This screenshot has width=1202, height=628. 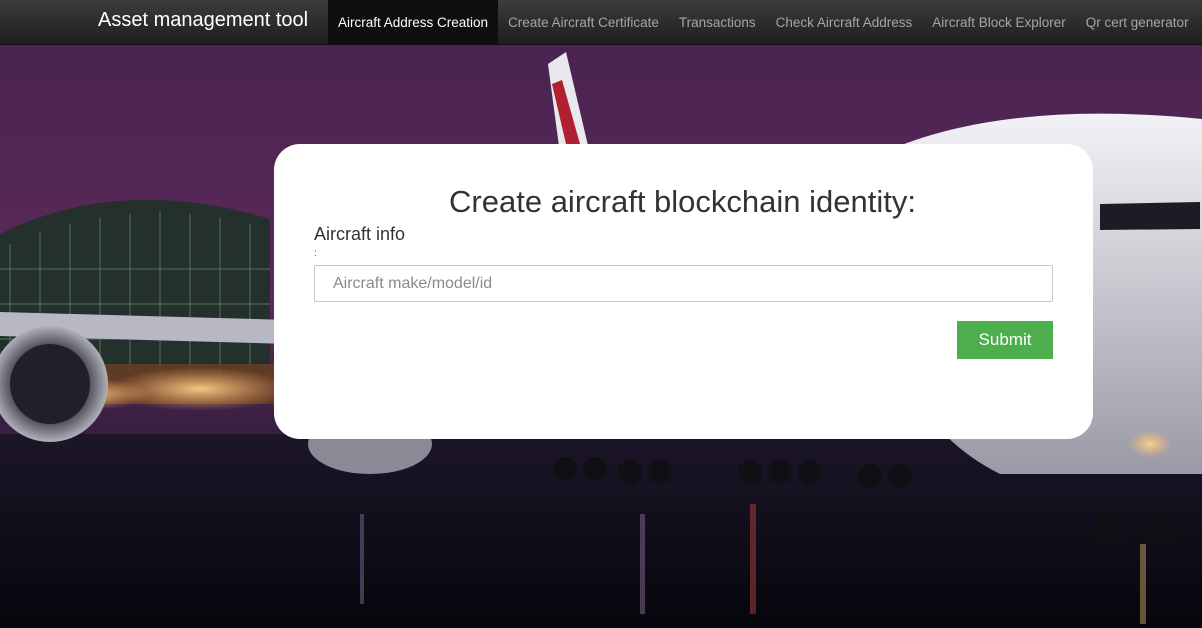 What do you see at coordinates (683, 283) in the screenshot?
I see `aircraft-info-input` at bounding box center [683, 283].